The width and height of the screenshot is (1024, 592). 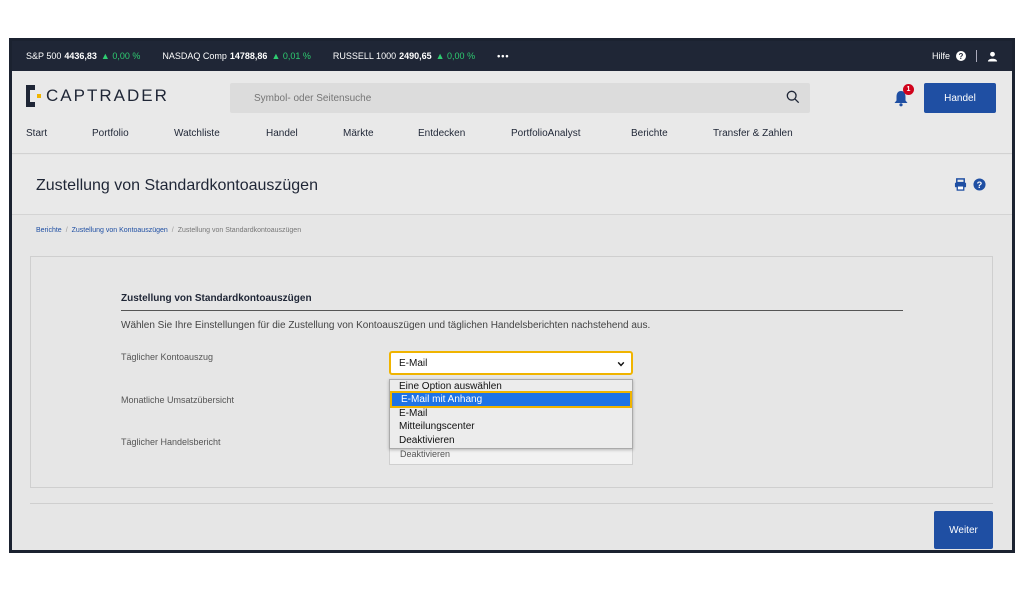 What do you see at coordinates (511, 363) in the screenshot?
I see `daily-statement-select: E-Mail` at bounding box center [511, 363].